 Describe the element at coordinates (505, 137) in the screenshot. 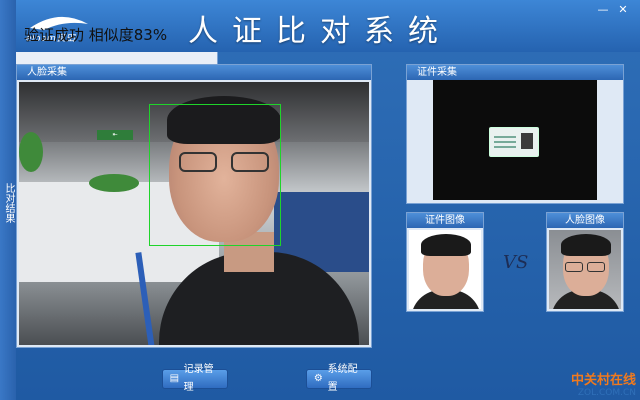

I see `id-card-text` at that location.